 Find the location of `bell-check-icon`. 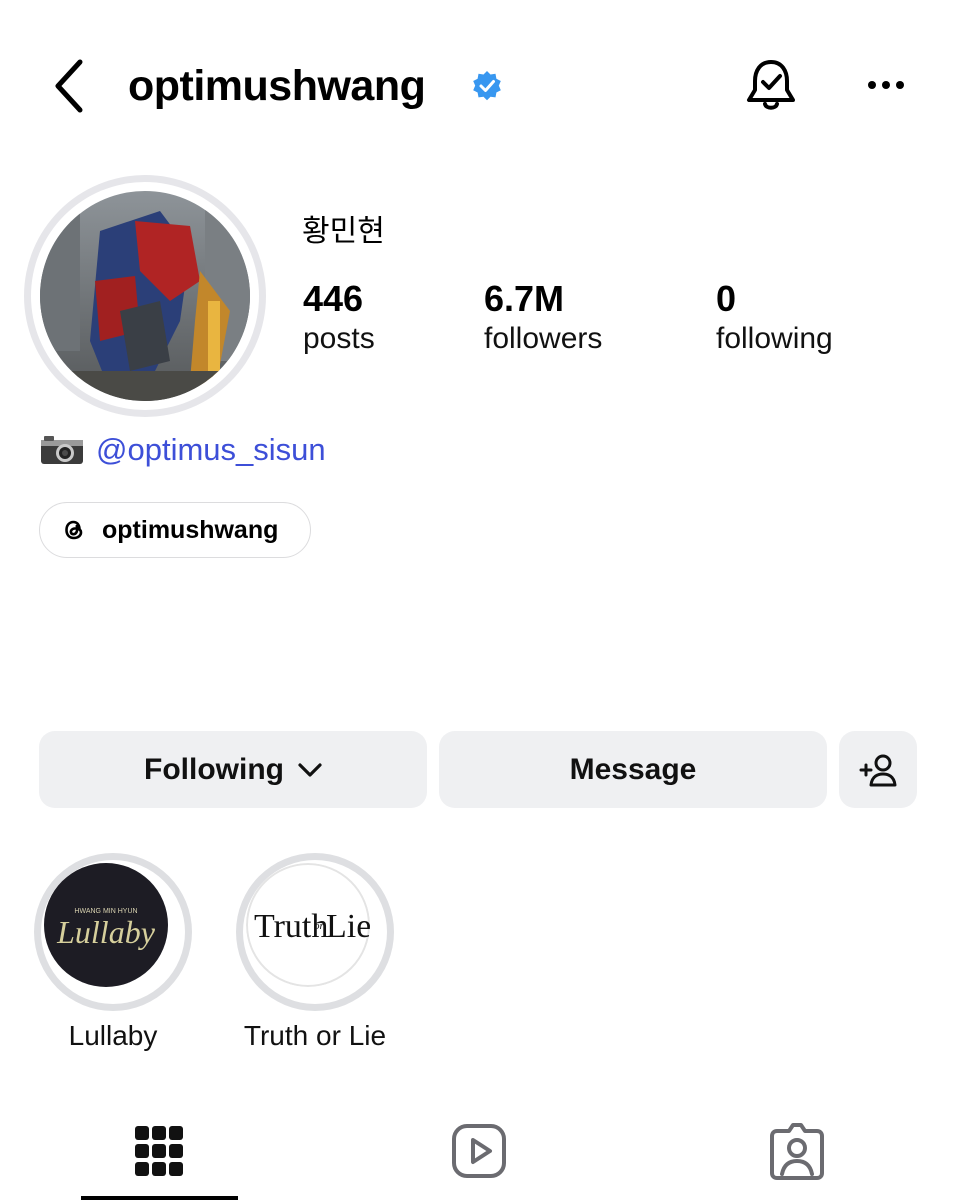

bell-check-icon is located at coordinates (771, 85).